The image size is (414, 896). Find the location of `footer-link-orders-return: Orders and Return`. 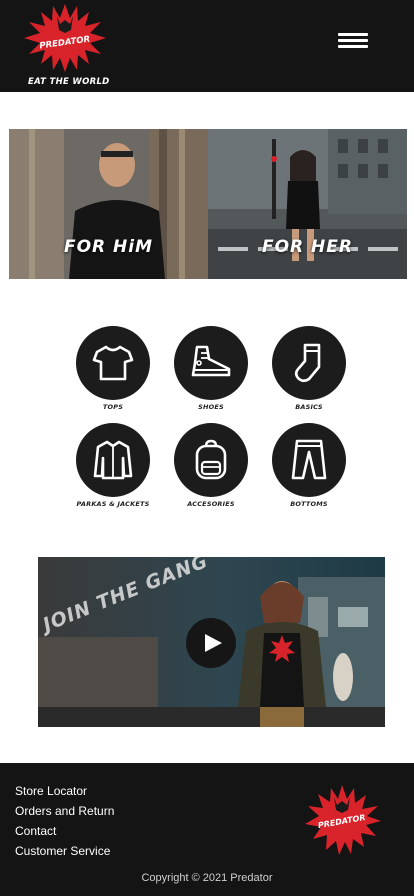

footer-link-orders-return: Orders and Return is located at coordinates (64, 811).